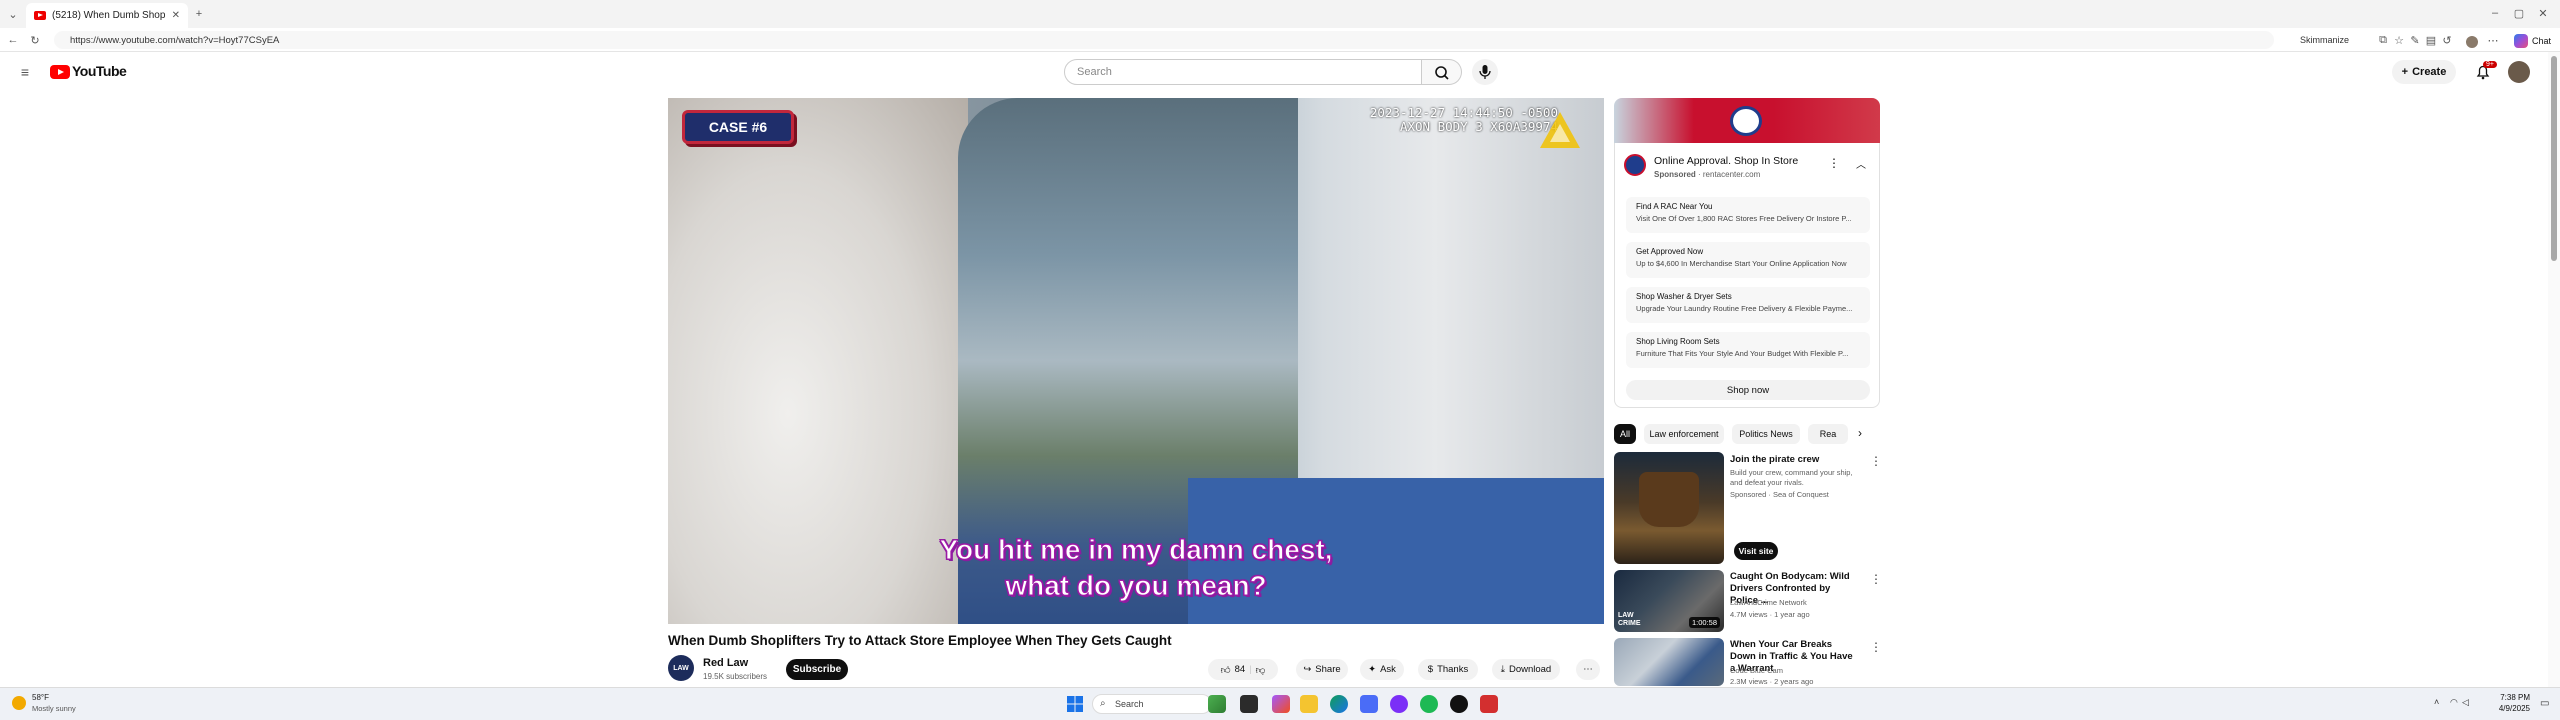 The width and height of the screenshot is (2560, 720). Describe the element at coordinates (1828, 434) in the screenshot. I see `chip-rea: Rea` at that location.